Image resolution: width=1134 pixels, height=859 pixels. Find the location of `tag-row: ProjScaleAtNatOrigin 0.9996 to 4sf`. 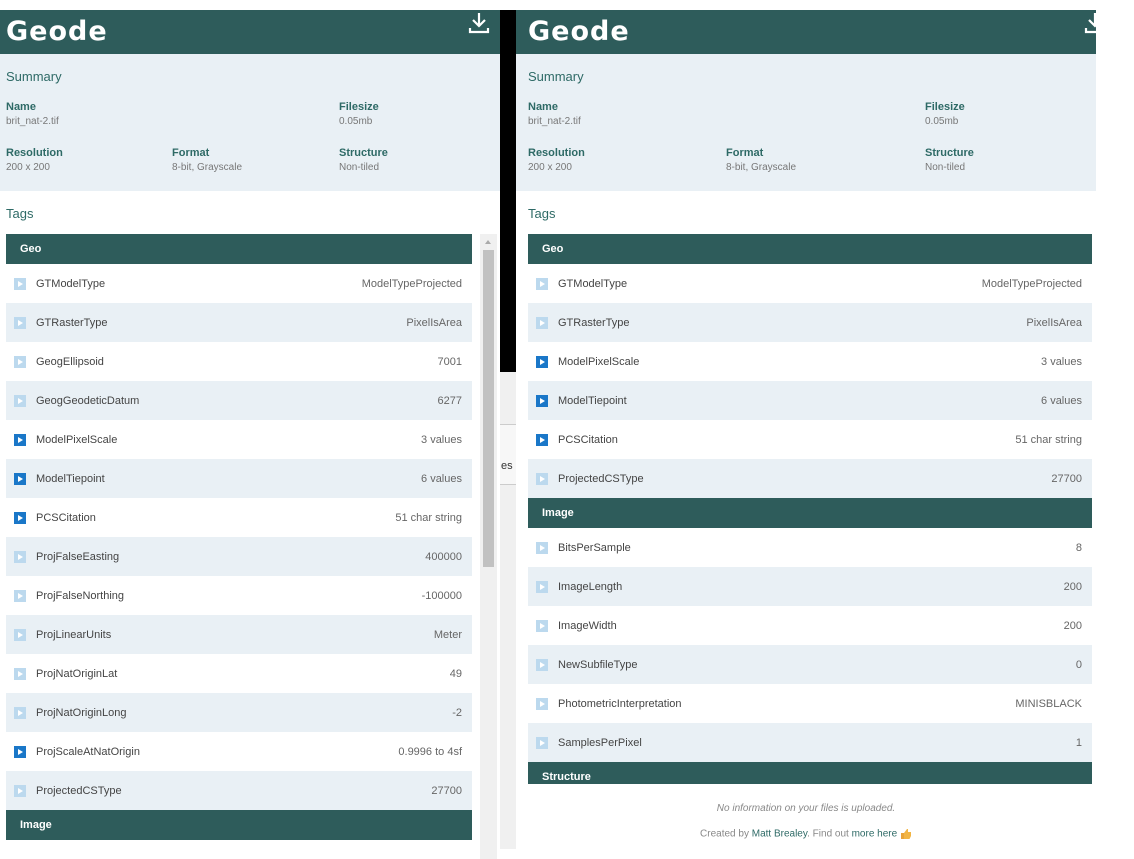

tag-row: ProjScaleAtNatOrigin 0.9996 to 4sf is located at coordinates (239, 751).